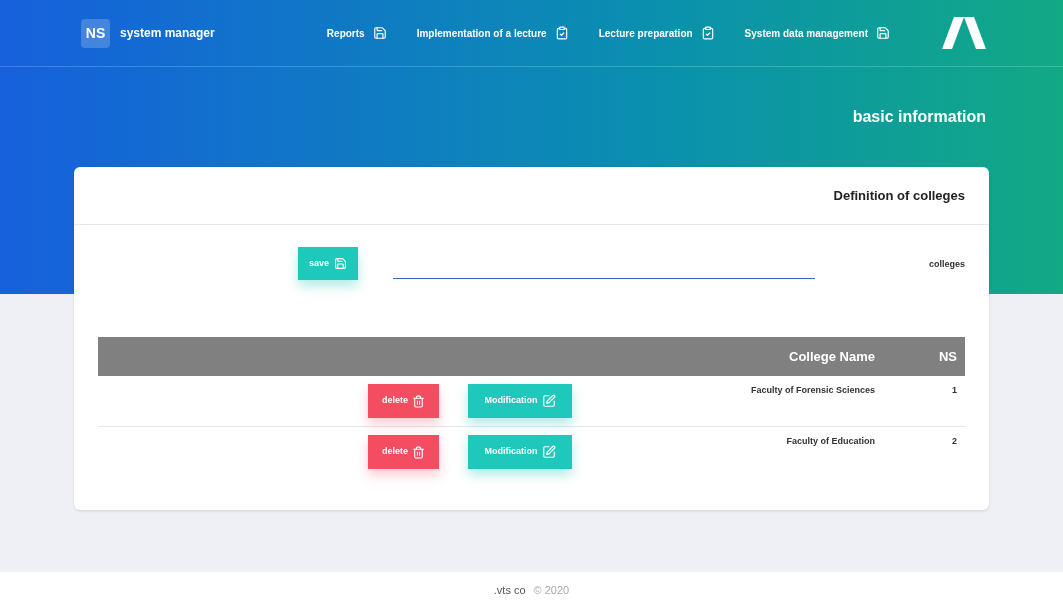 The image size is (1063, 609). Describe the element at coordinates (899, 195) in the screenshot. I see `card-title: Definition of colleges` at that location.